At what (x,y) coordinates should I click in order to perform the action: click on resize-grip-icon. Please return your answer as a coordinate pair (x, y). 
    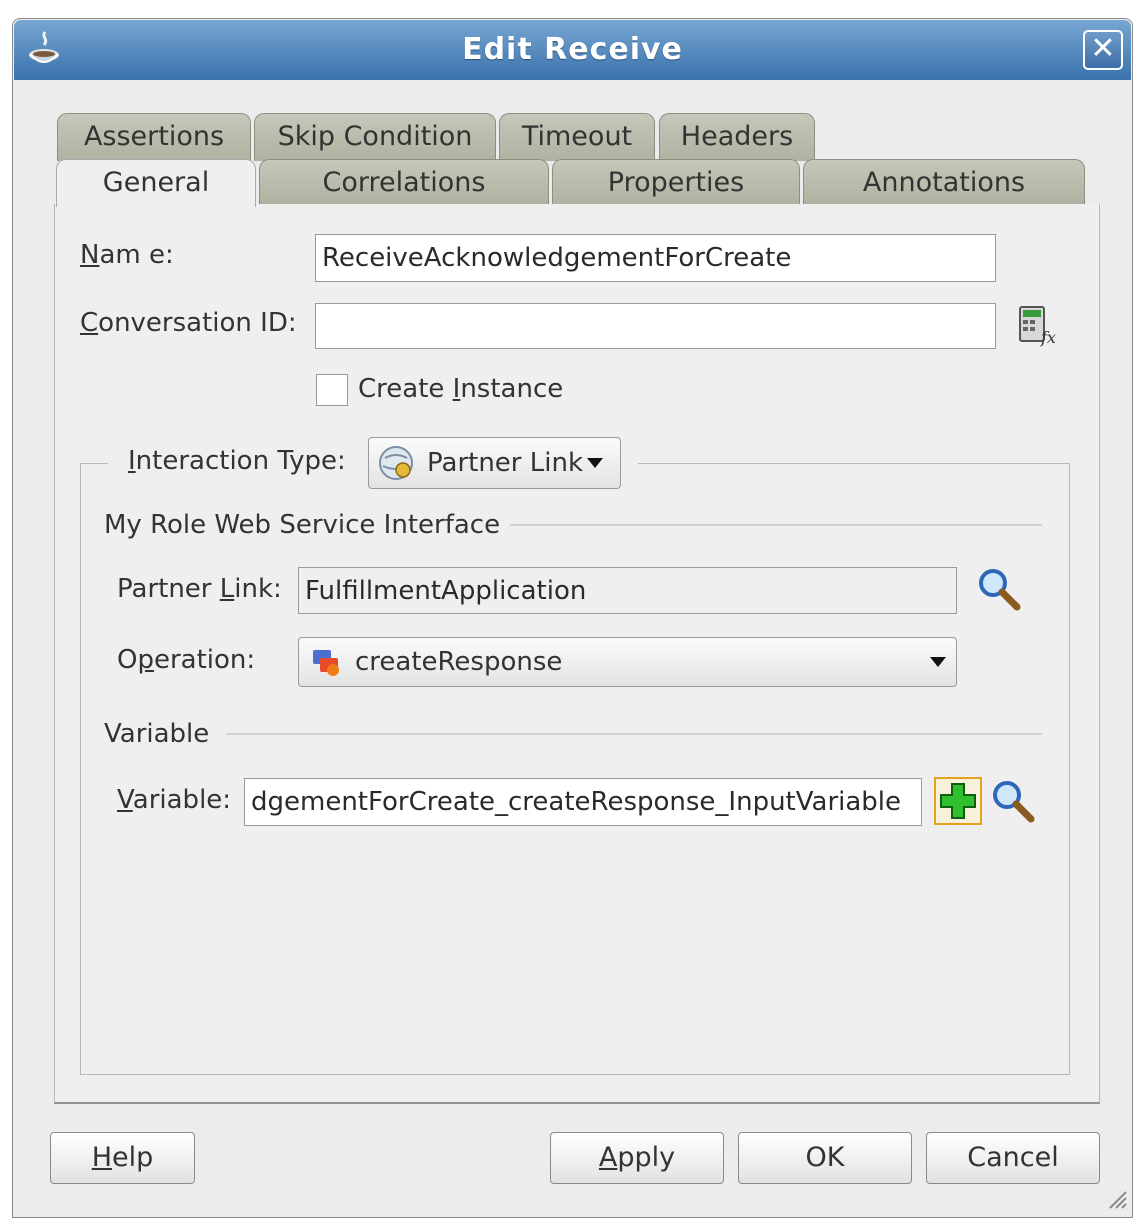
    Looking at the image, I should click on (1116, 1198).